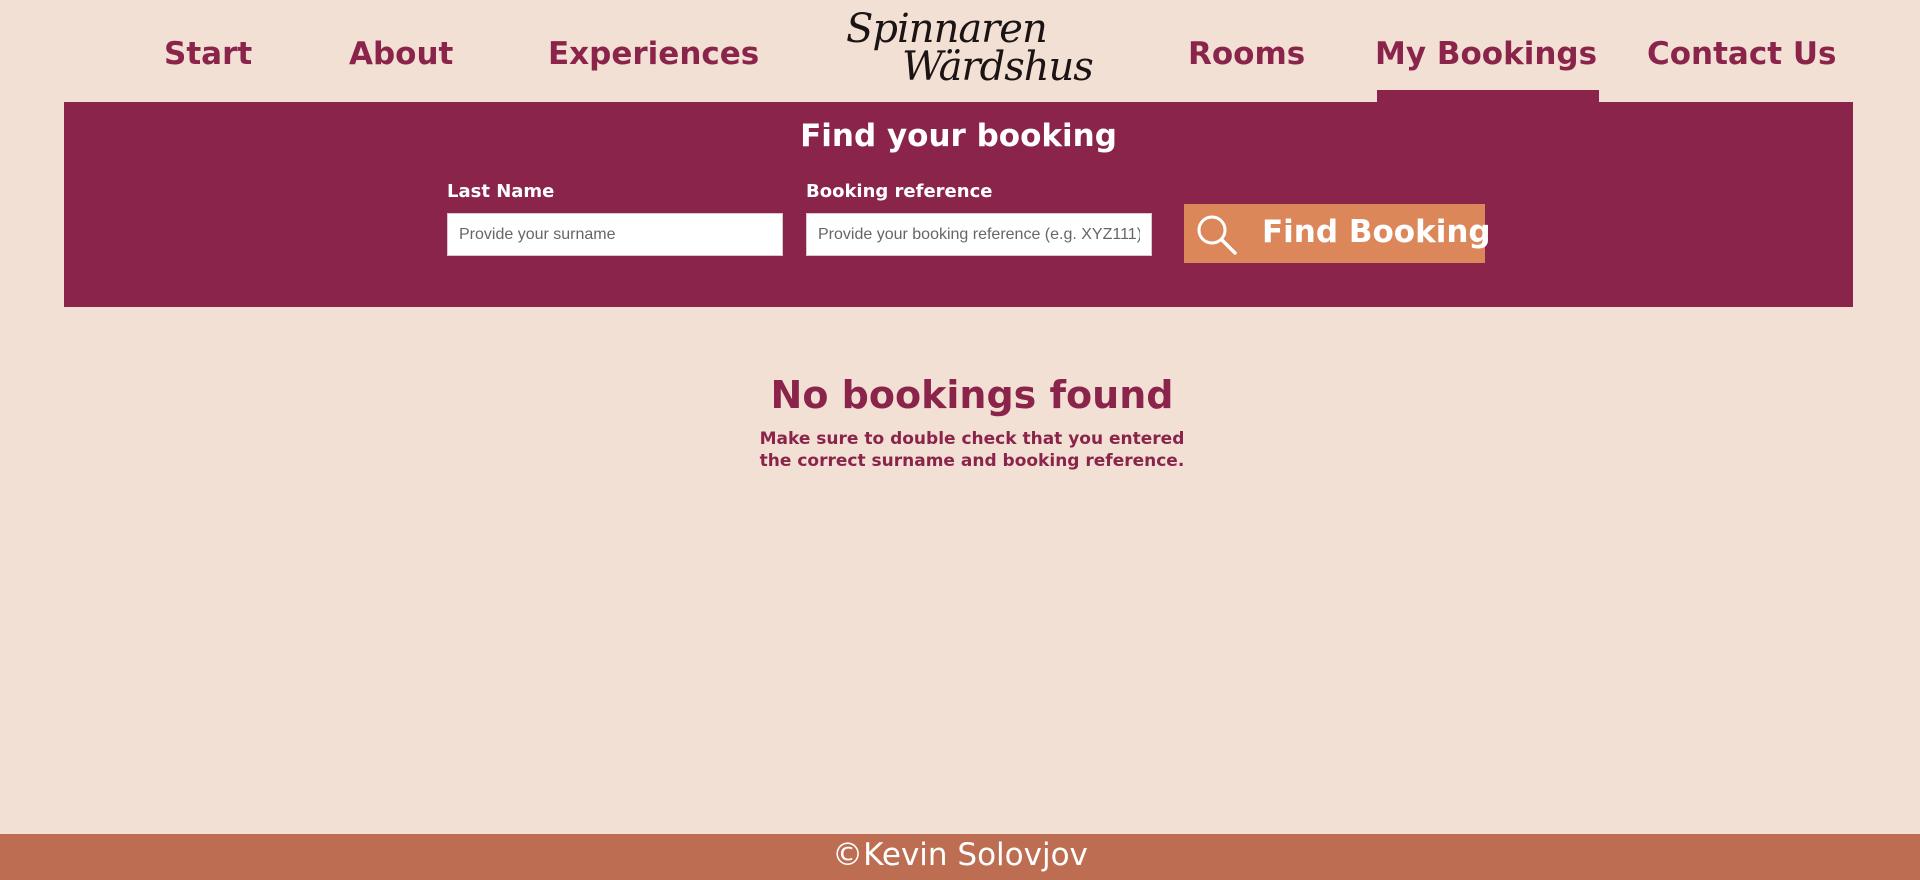 This screenshot has width=1920, height=880. What do you see at coordinates (958, 136) in the screenshot?
I see `panel-title: Find your booking` at bounding box center [958, 136].